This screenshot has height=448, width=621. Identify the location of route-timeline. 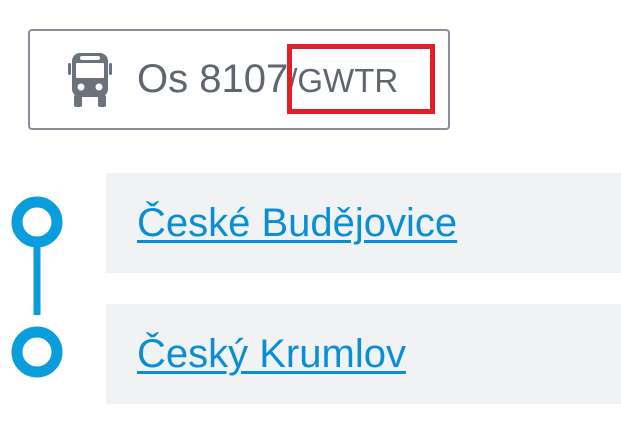
(37, 287).